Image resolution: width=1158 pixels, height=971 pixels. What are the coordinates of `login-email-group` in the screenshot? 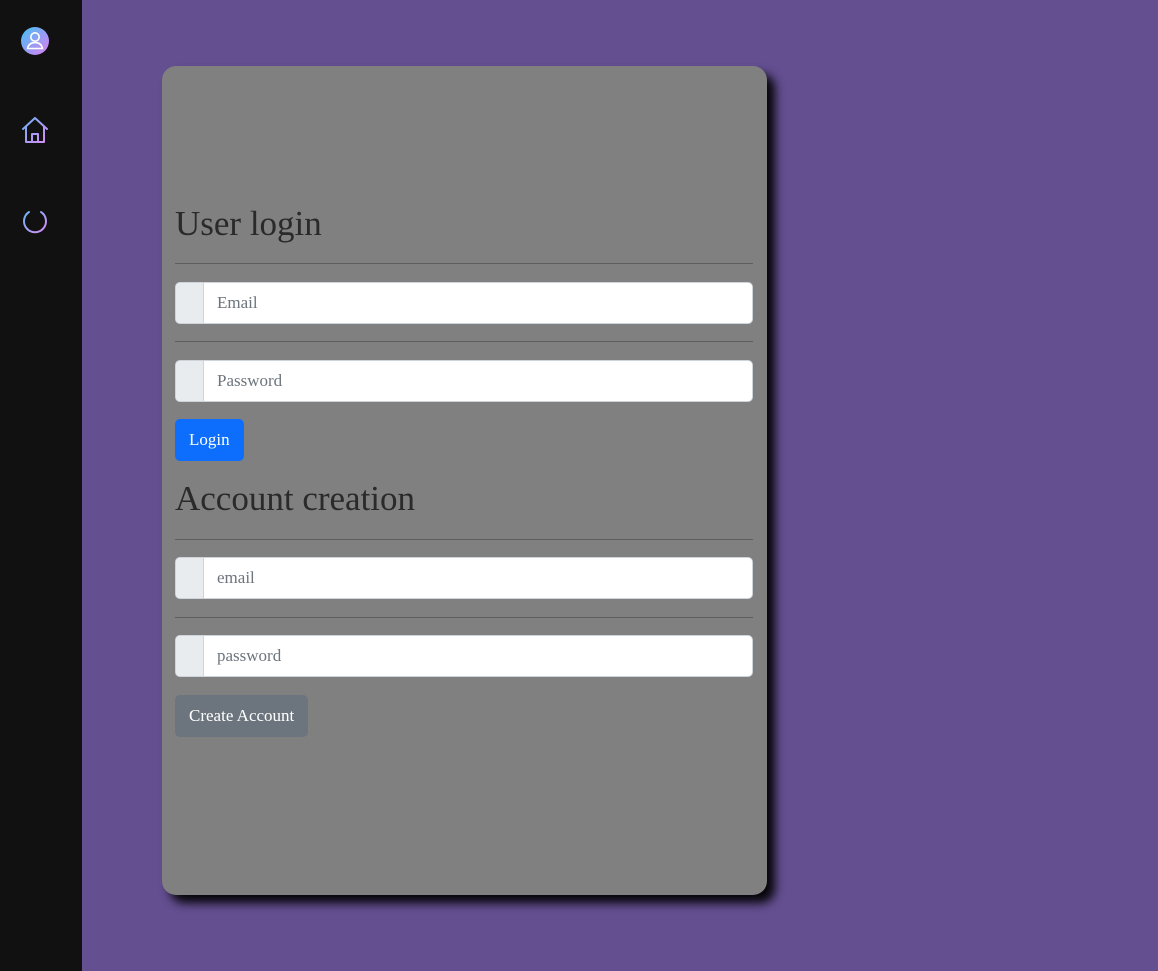 It's located at (464, 303).